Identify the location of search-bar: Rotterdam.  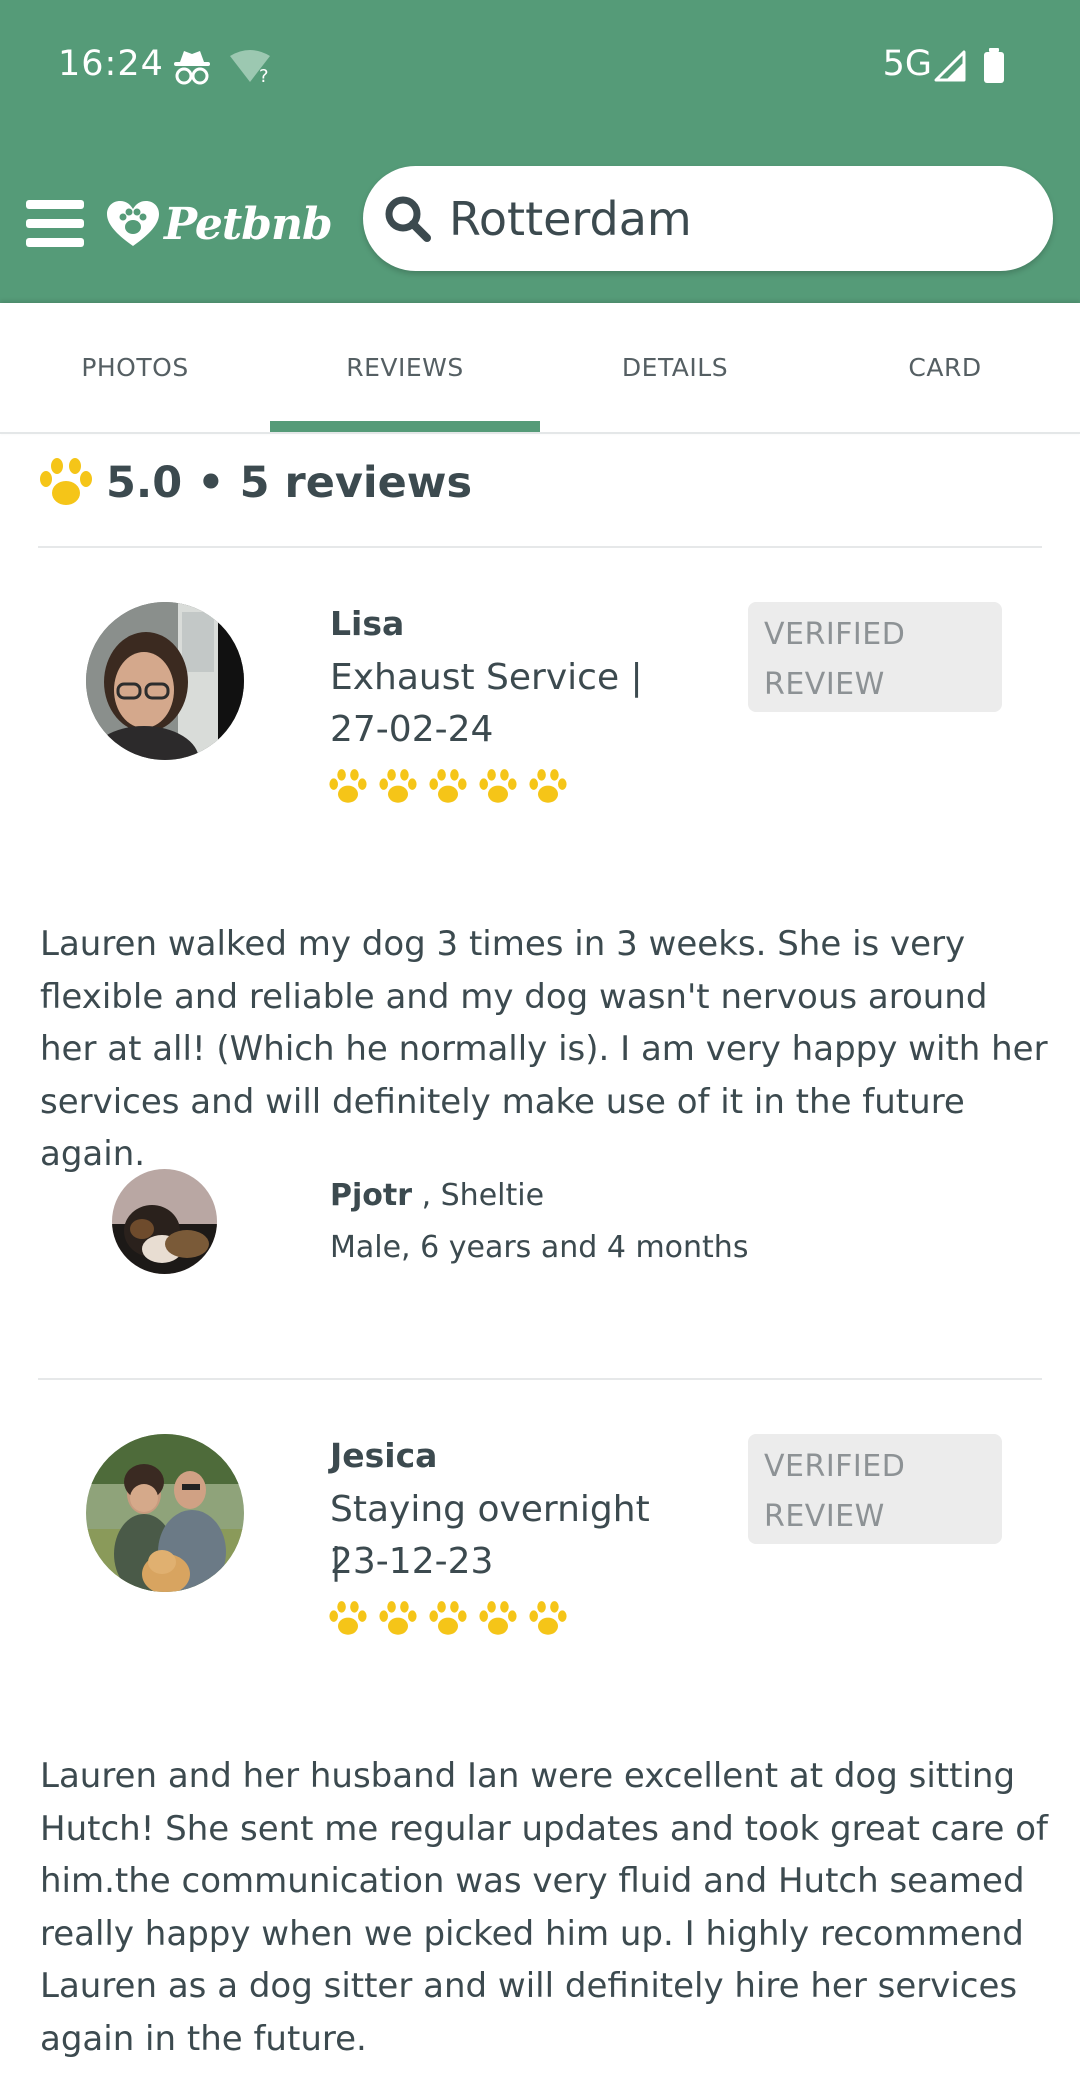
(708, 218).